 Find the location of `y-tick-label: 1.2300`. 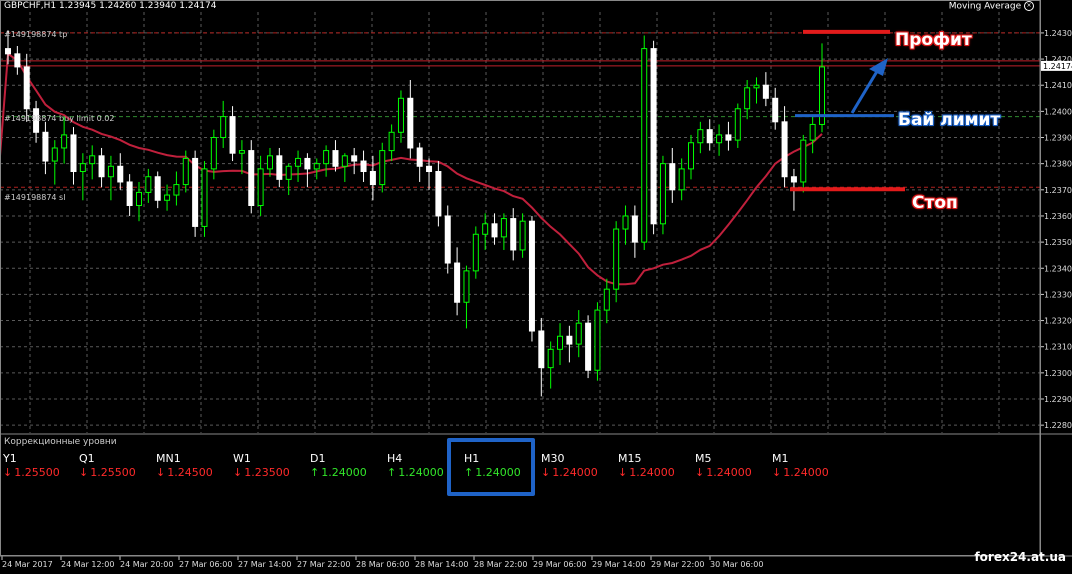

y-tick-label: 1.2300 is located at coordinates (1058, 373).